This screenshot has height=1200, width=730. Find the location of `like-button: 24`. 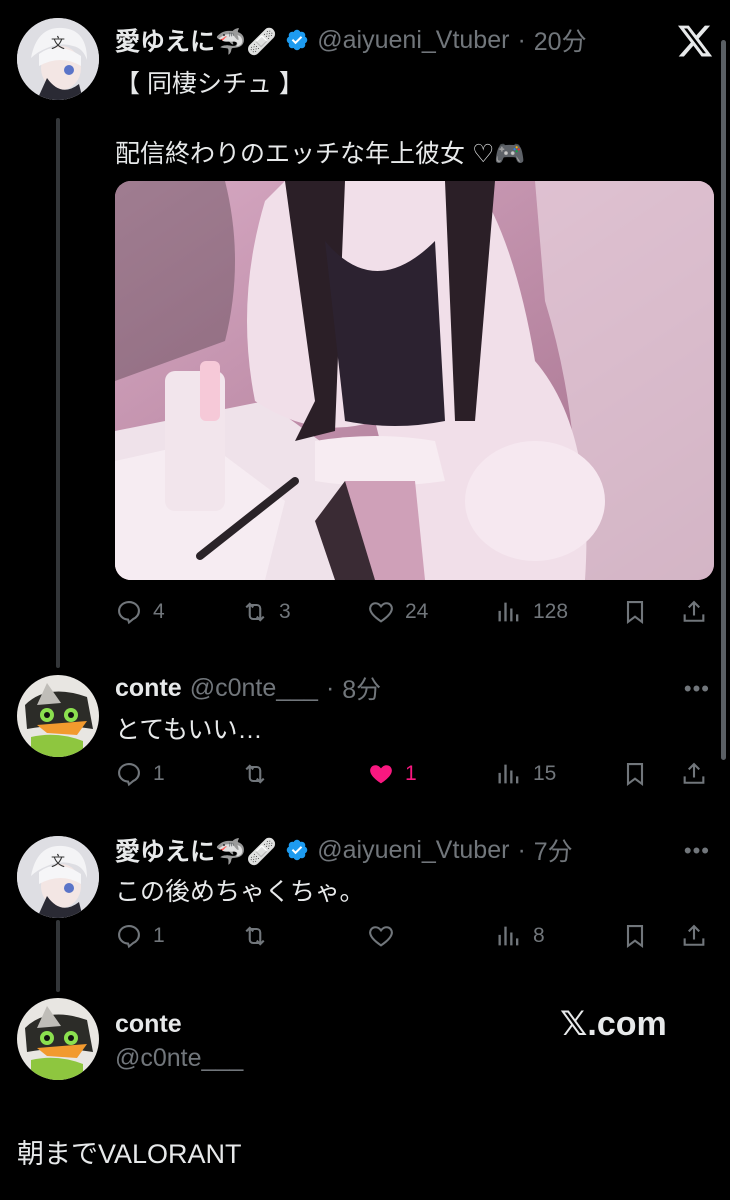

like-button: 24 is located at coordinates (397, 612).